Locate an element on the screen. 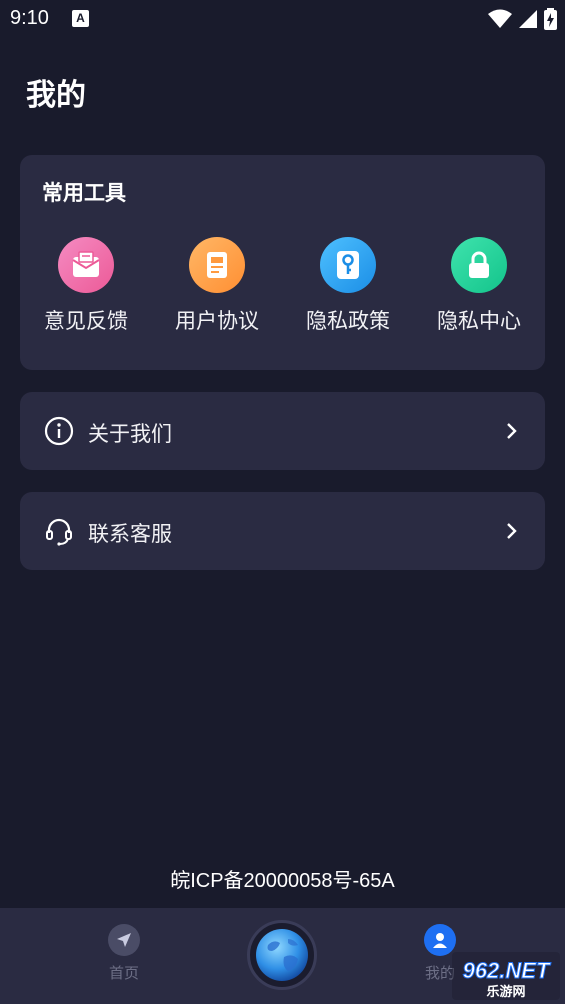 The height and width of the screenshot is (1004, 565). tool-privacy-policy: 隐私政策 is located at coordinates (348, 286).